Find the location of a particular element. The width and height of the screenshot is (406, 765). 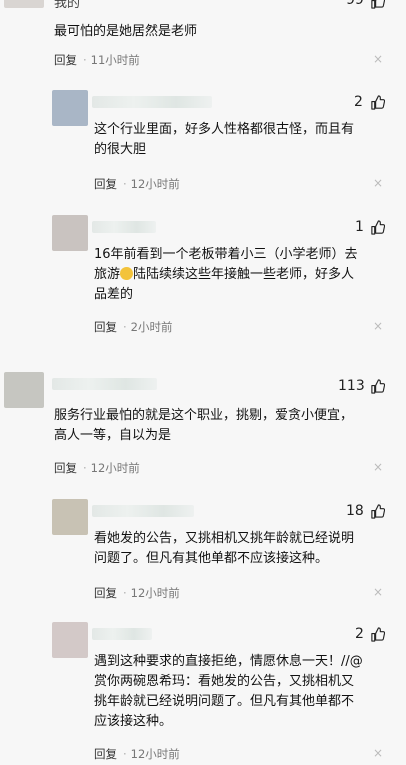

commenter-name-cut: 我的 is located at coordinates (67, 5).